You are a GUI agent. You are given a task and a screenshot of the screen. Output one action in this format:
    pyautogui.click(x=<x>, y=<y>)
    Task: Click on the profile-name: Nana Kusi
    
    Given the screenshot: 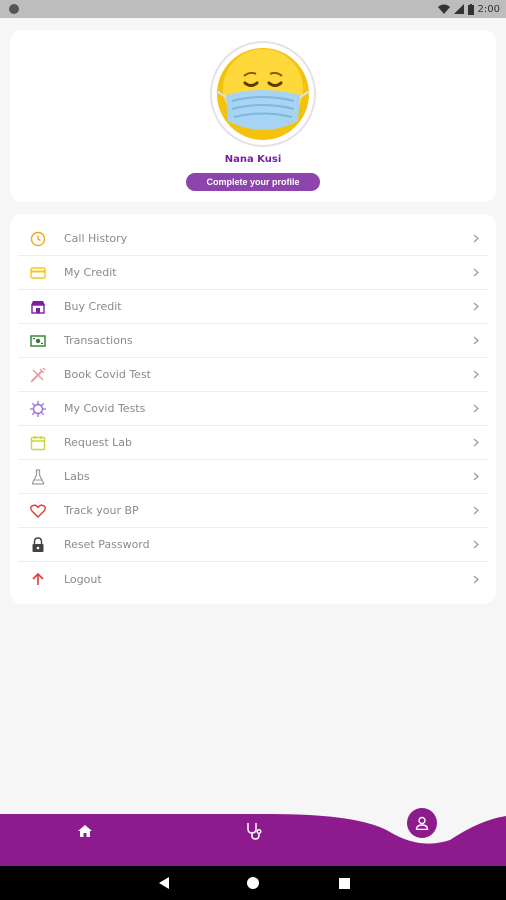 What is the action you would take?
    pyautogui.click(x=253, y=159)
    